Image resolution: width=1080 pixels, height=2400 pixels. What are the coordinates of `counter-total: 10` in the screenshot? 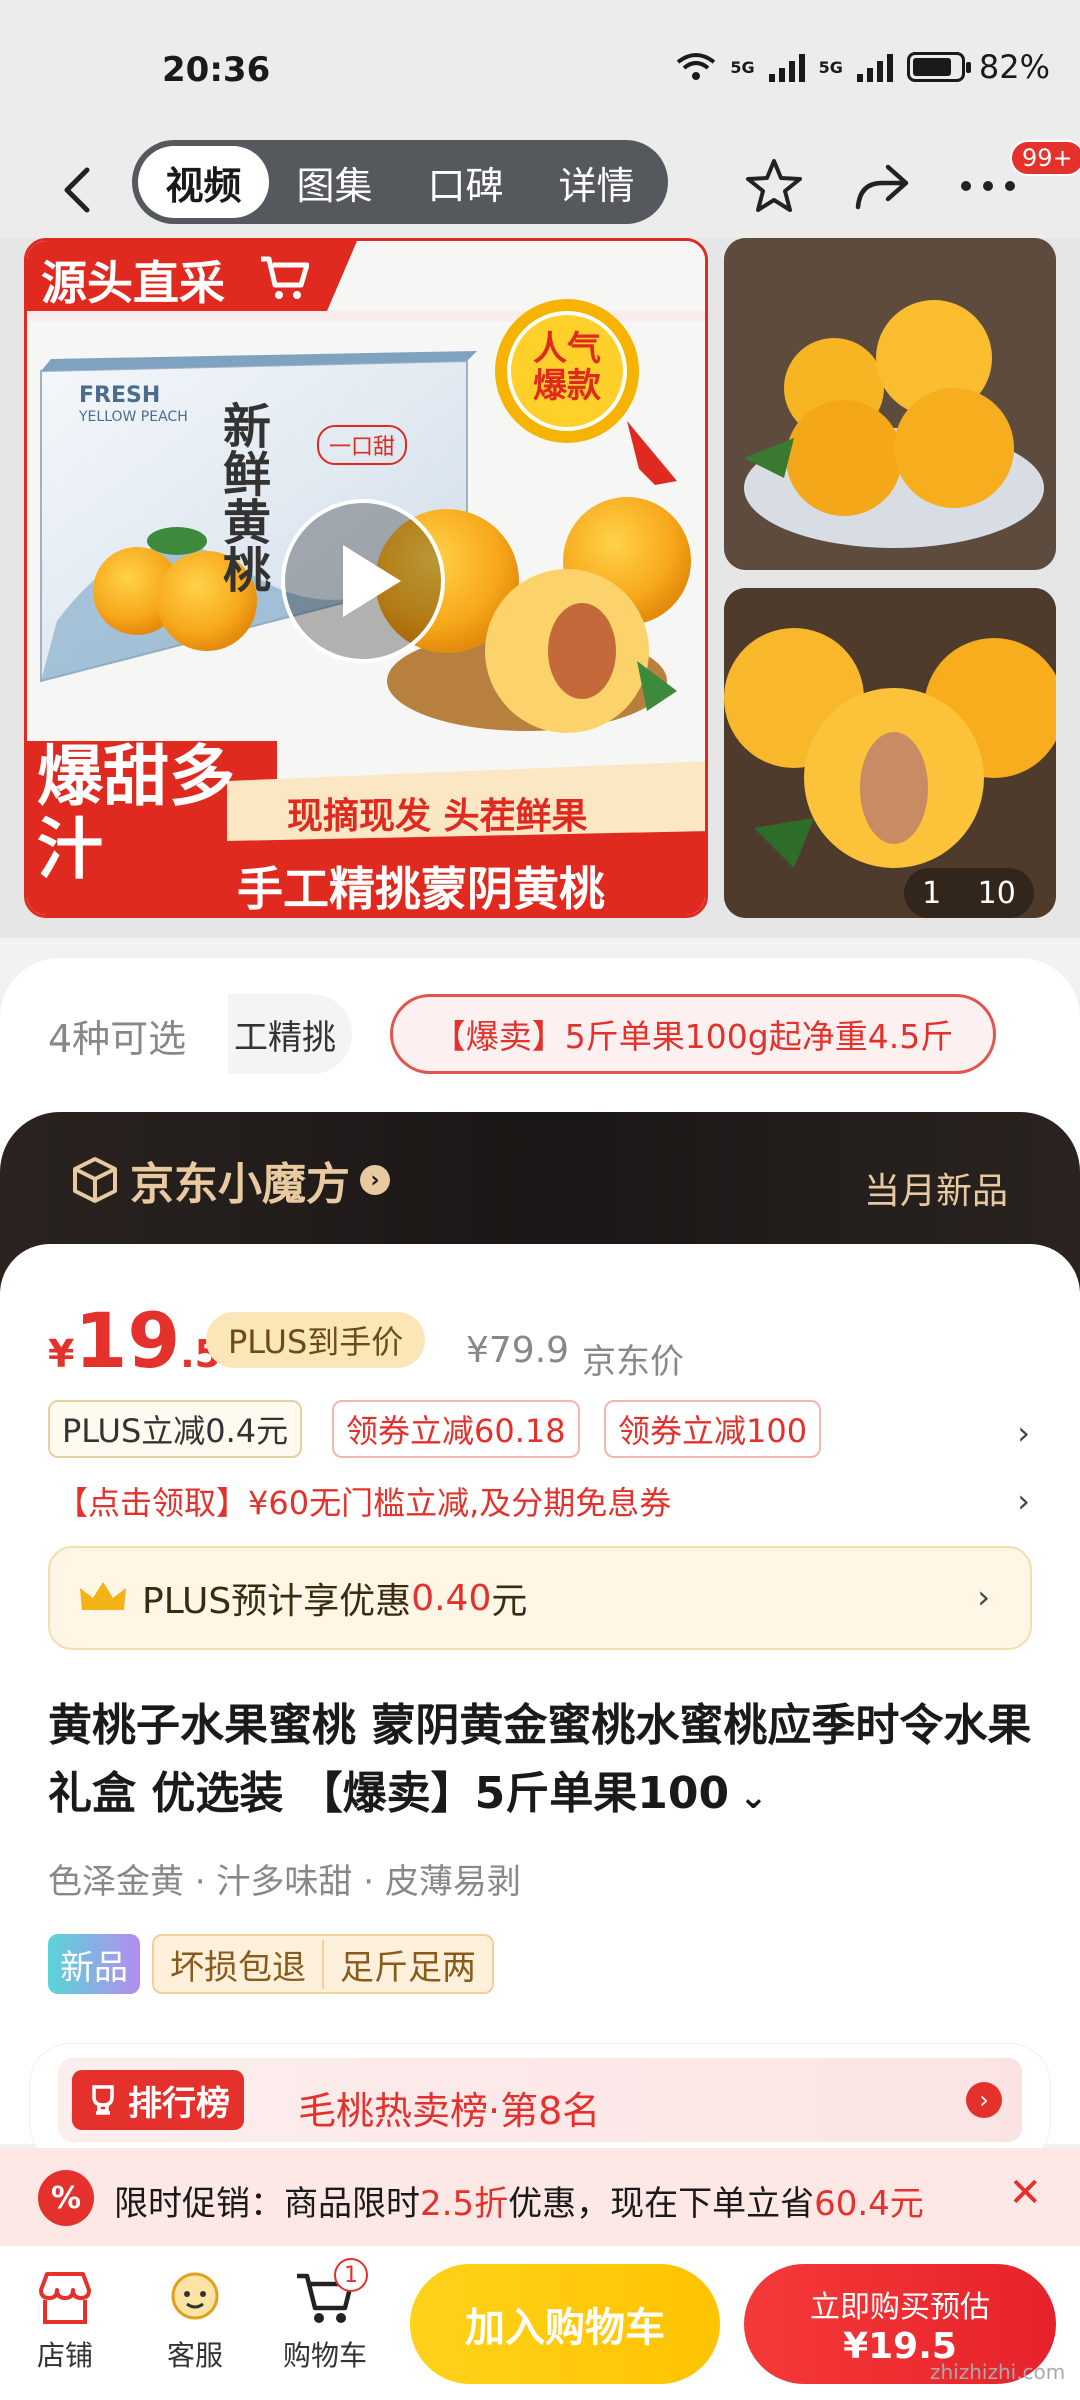 It's located at (996, 893).